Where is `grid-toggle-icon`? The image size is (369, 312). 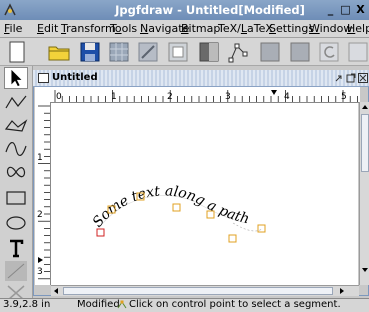 grid-toggle-icon is located at coordinates (148, 52).